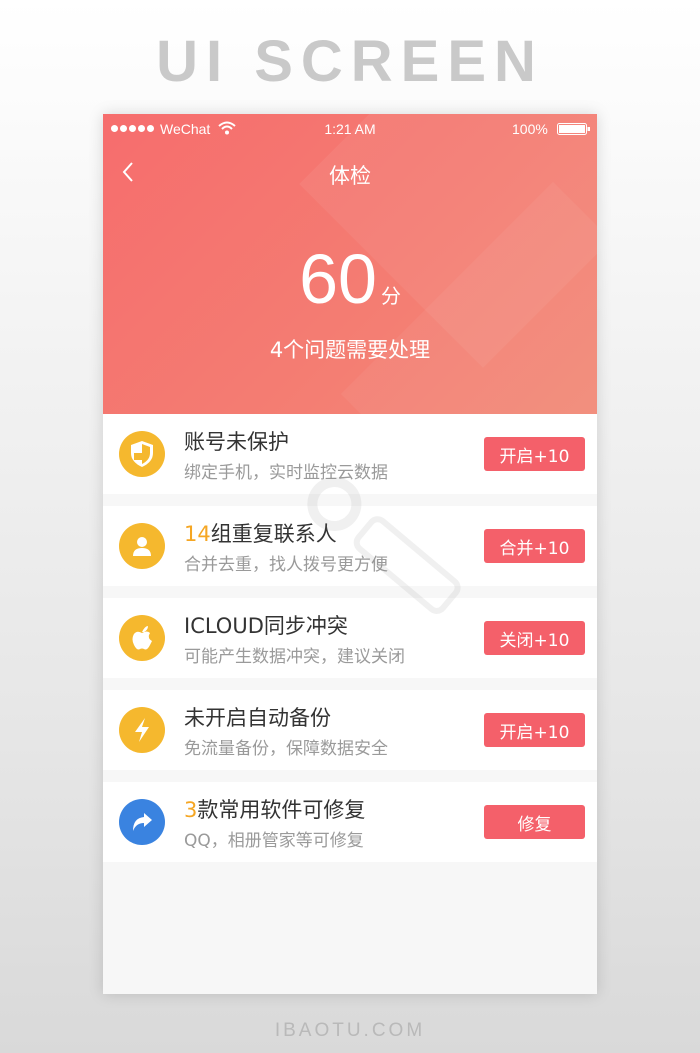  I want to click on enable-backup-button: 开启+10, so click(534, 730).